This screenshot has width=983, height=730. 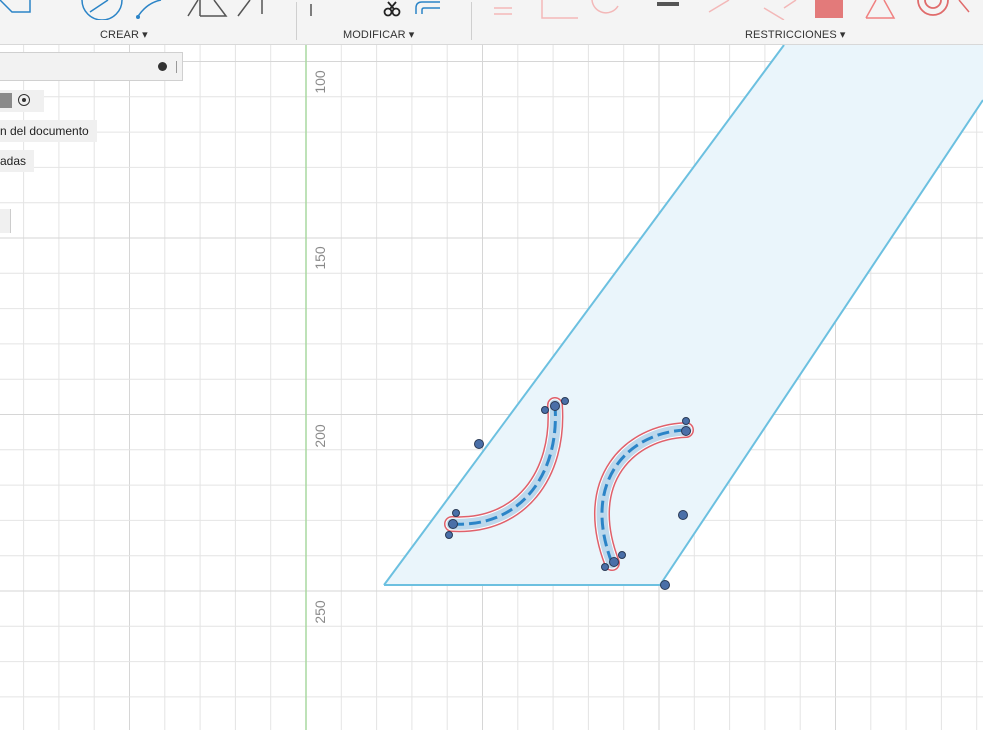 What do you see at coordinates (320, 258) in the screenshot?
I see `ruler-label-150: 150` at bounding box center [320, 258].